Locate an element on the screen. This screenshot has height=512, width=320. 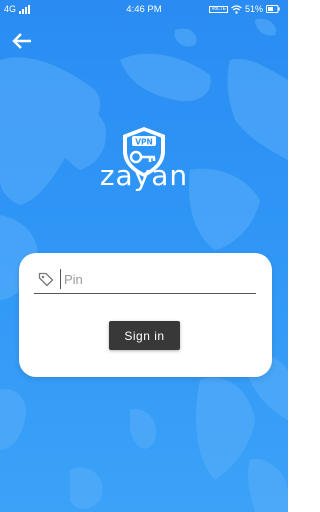
status-bar: 4G 4:46 PM VoLTE 51% is located at coordinates (144, 10).